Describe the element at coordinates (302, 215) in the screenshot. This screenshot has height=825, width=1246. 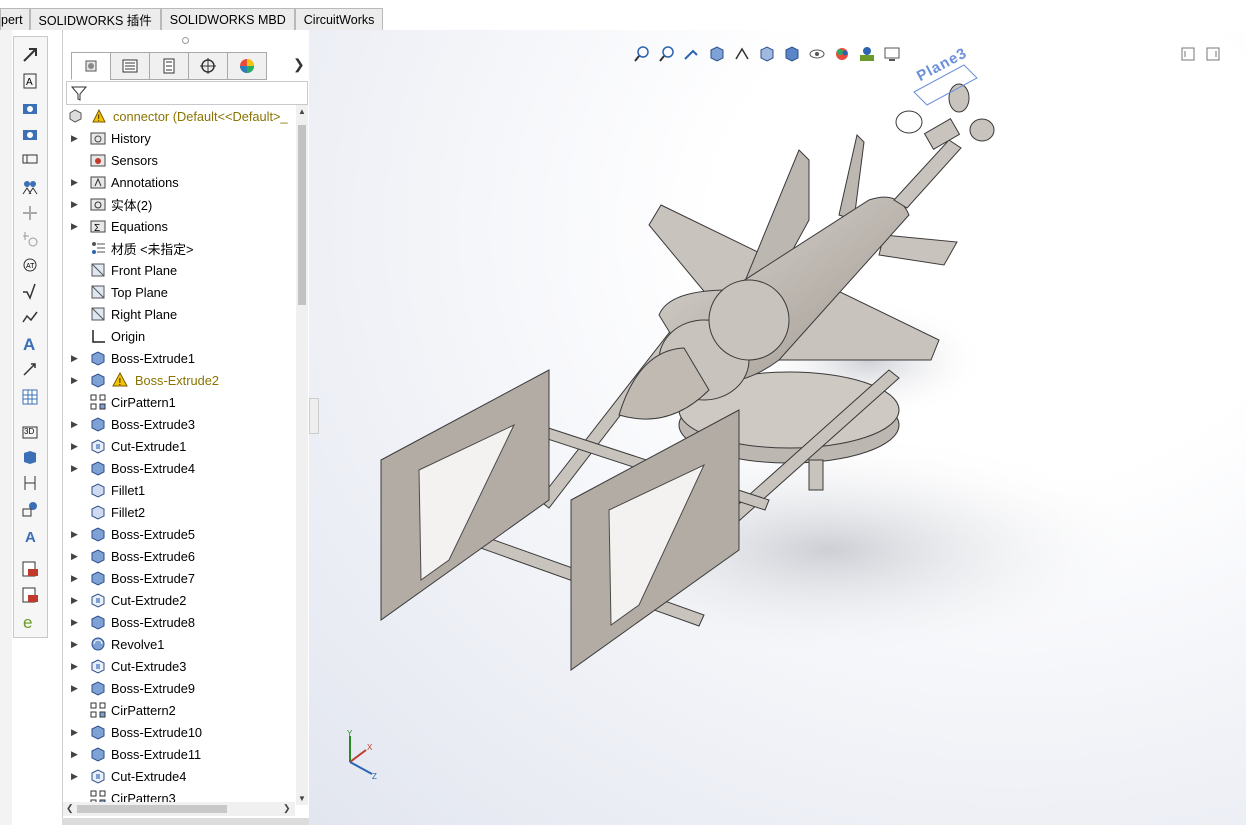
I see `tree-scroll-thumb` at that location.